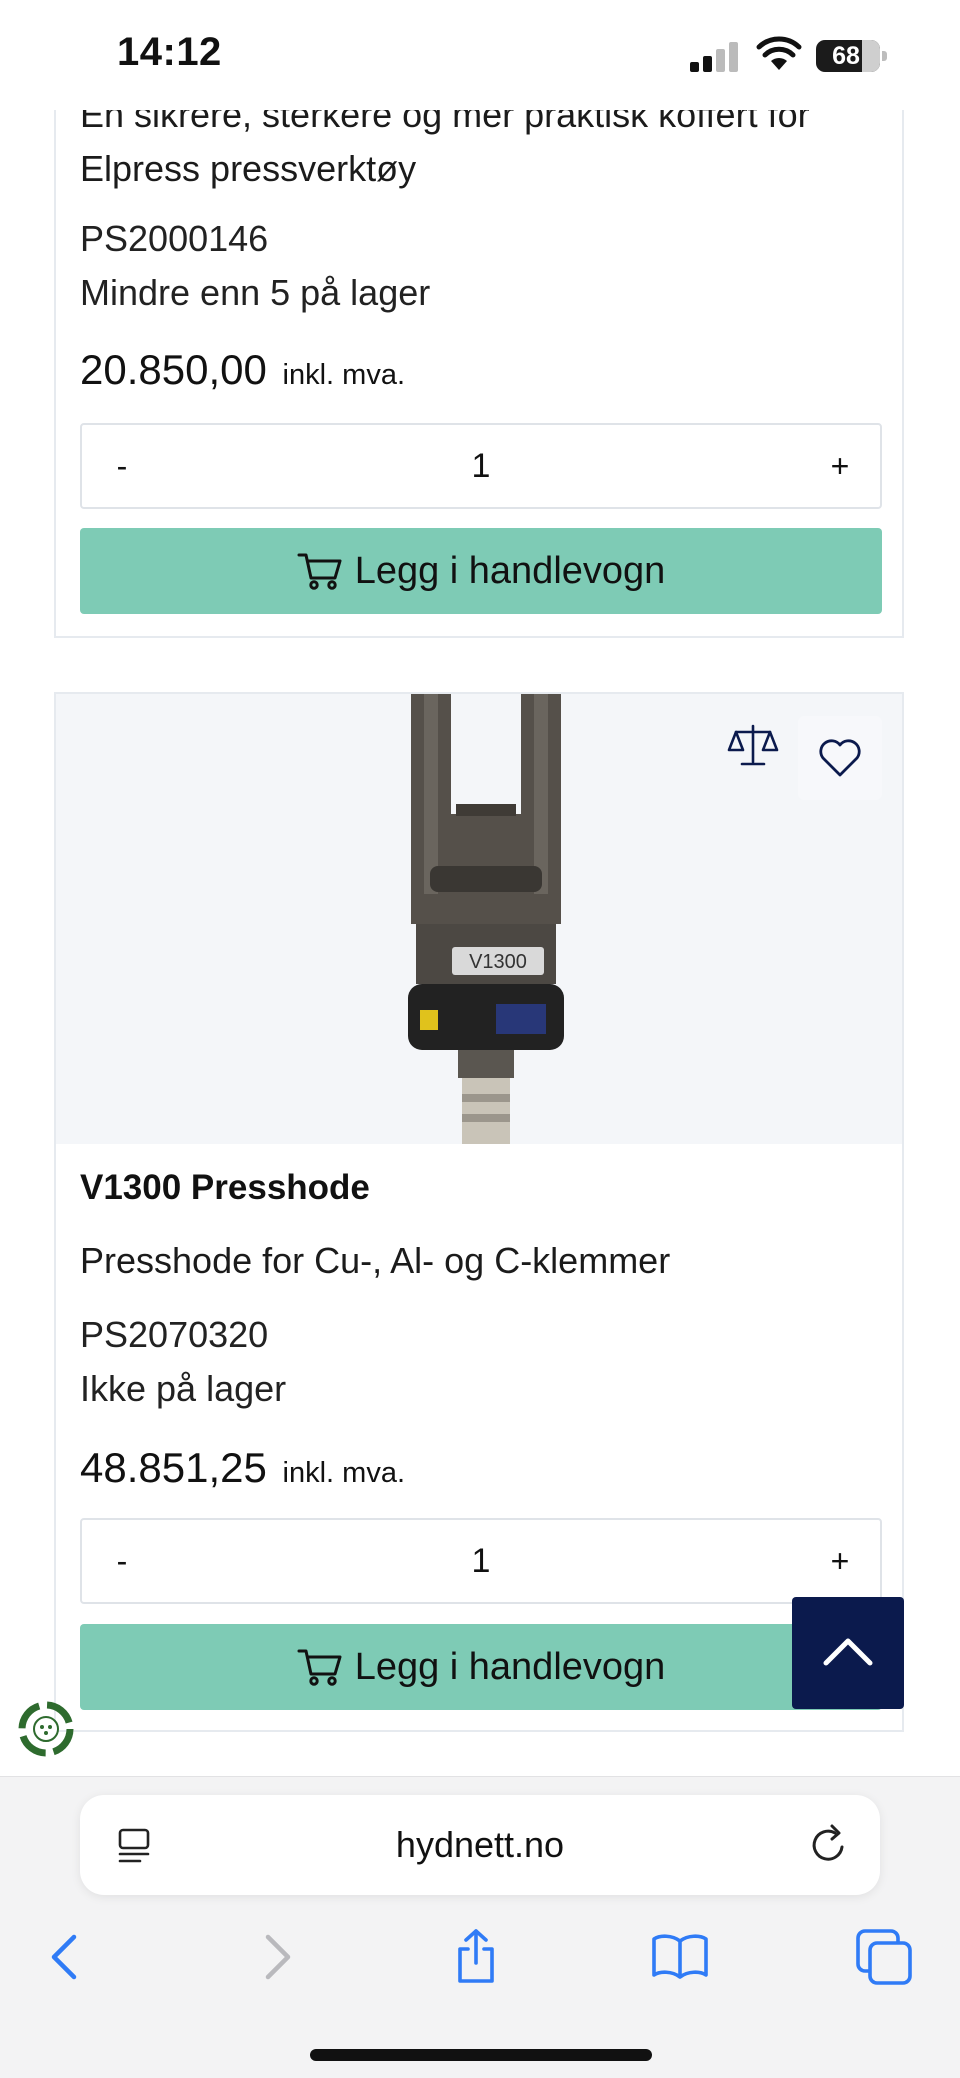 The image size is (960, 2078). What do you see at coordinates (715, 57) in the screenshot?
I see `cellular-signal-icon` at bounding box center [715, 57].